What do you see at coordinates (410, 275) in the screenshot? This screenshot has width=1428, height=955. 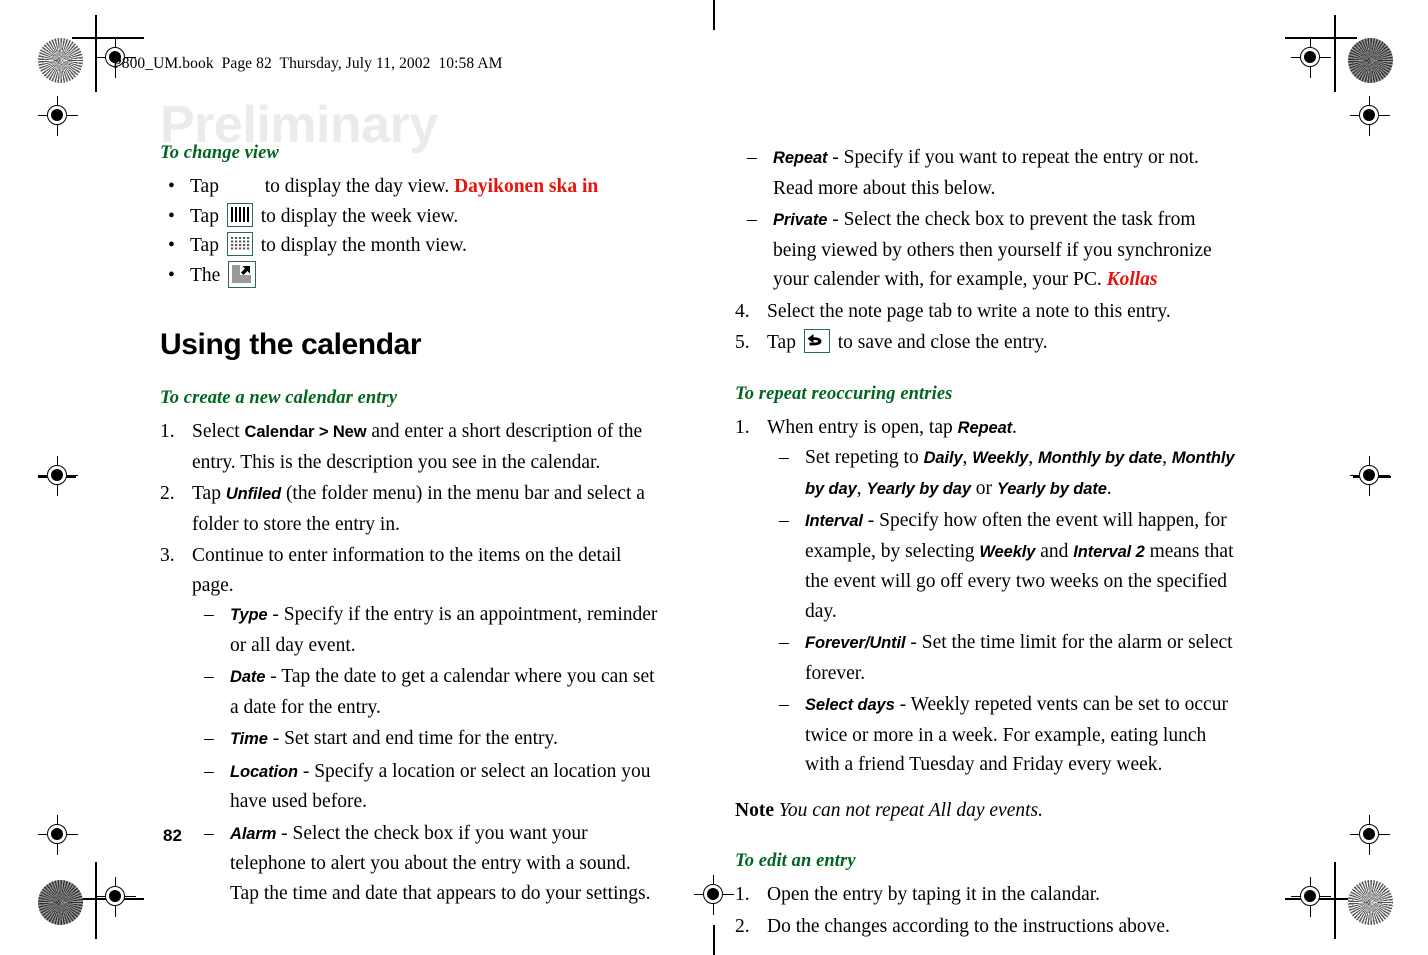 I see `list-item: • The` at bounding box center [410, 275].